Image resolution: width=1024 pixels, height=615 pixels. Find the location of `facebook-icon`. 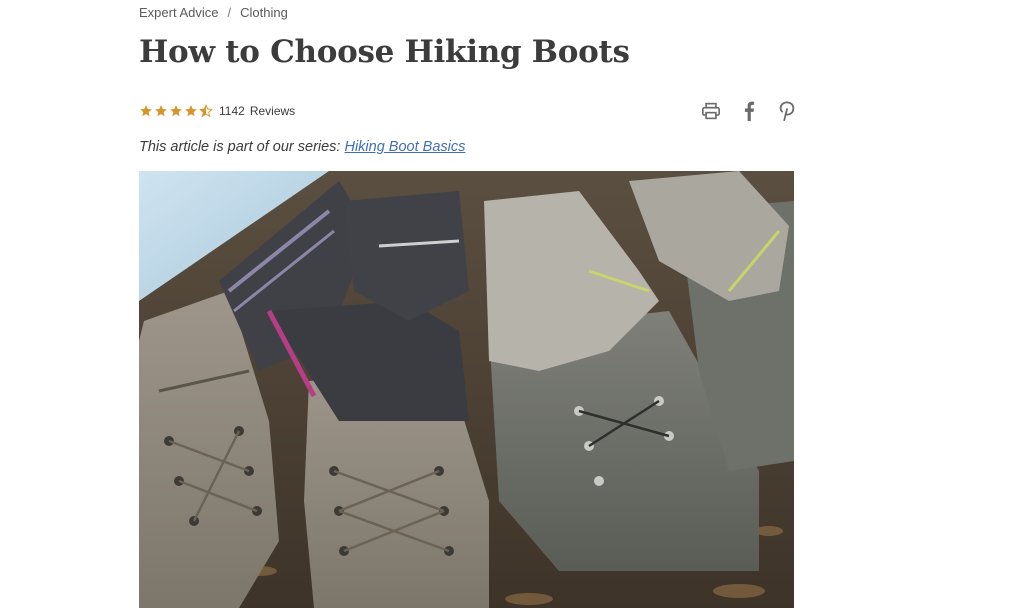

facebook-icon is located at coordinates (749, 111).